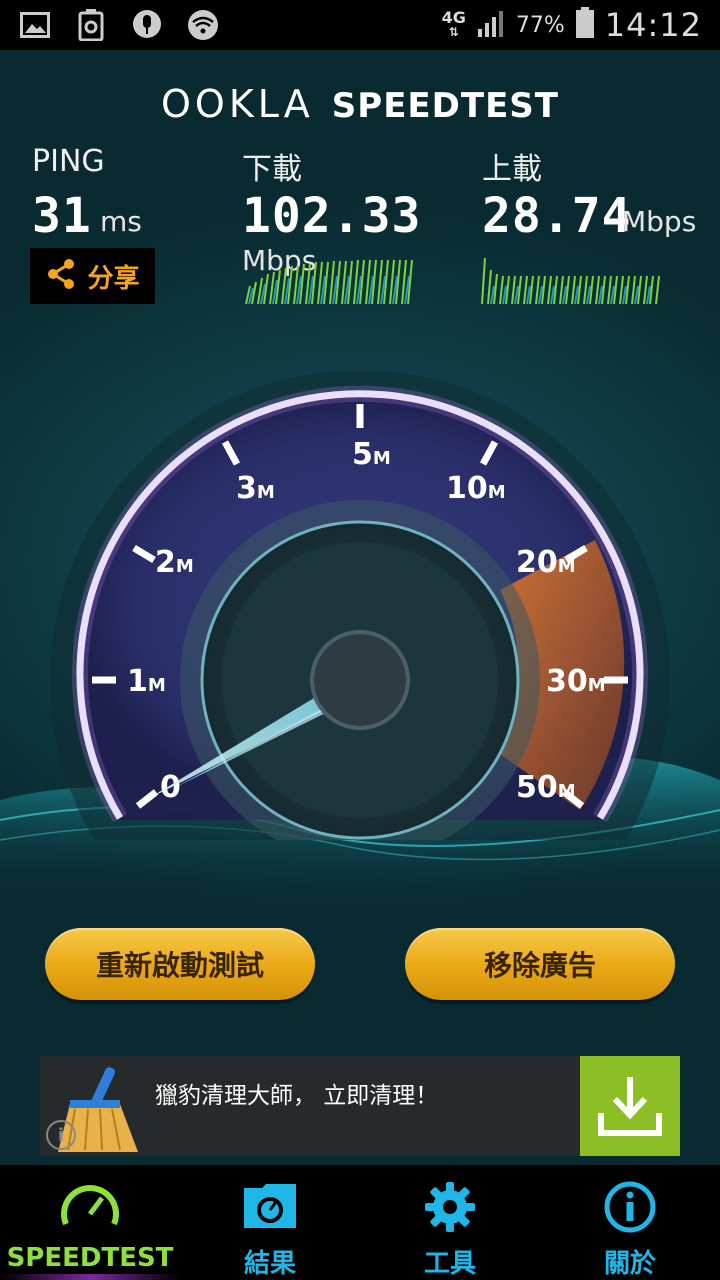 This screenshot has height=1280, width=720. I want to click on ping-unit: ms, so click(121, 221).